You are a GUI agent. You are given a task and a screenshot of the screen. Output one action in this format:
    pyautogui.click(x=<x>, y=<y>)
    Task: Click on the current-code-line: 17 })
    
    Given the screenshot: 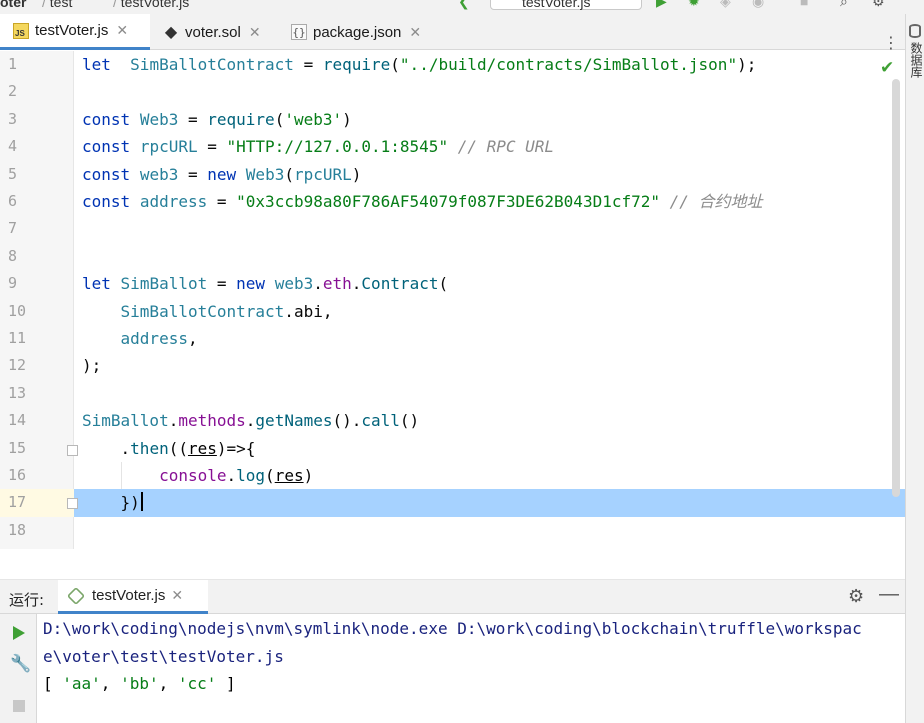 What is the action you would take?
    pyautogui.click(x=452, y=503)
    